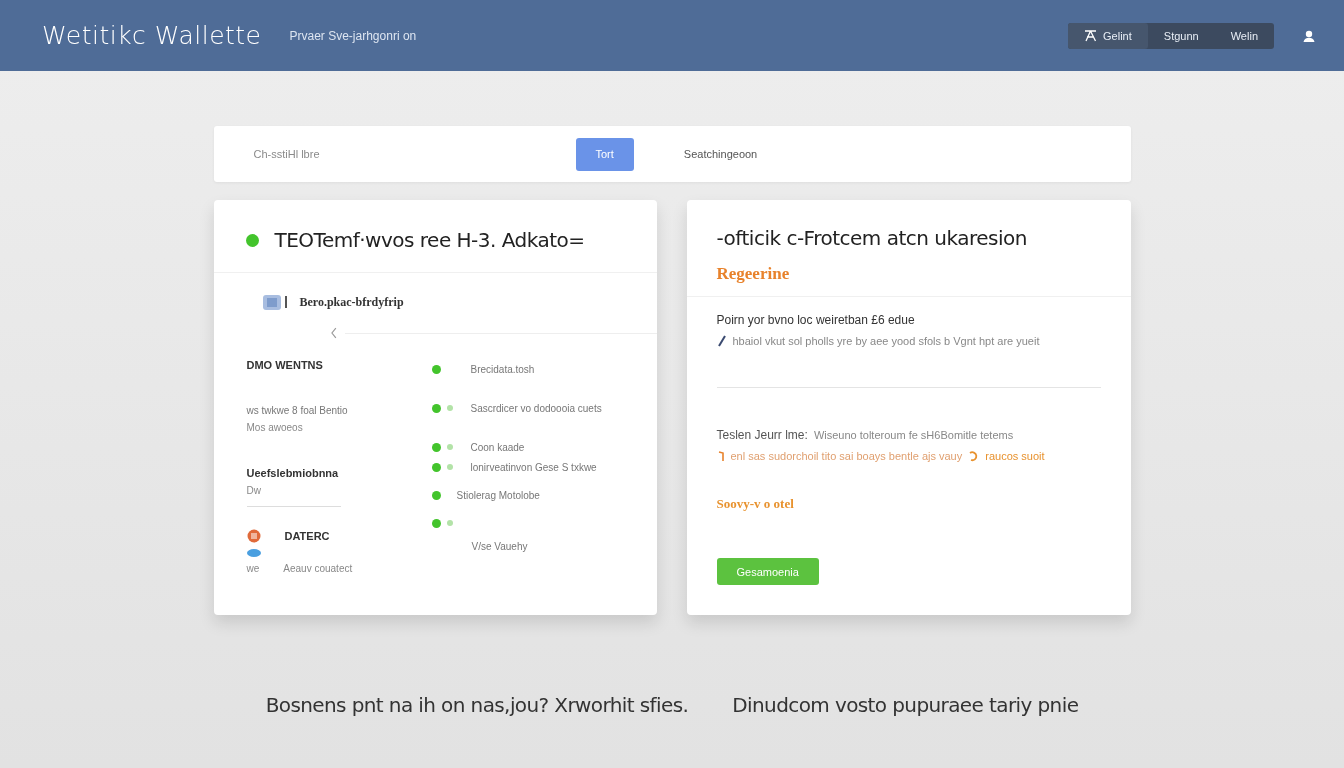 Image resolution: width=1344 pixels, height=768 pixels. What do you see at coordinates (498, 495) in the screenshot?
I see `status-text: Stiolerag Motolobe` at bounding box center [498, 495].